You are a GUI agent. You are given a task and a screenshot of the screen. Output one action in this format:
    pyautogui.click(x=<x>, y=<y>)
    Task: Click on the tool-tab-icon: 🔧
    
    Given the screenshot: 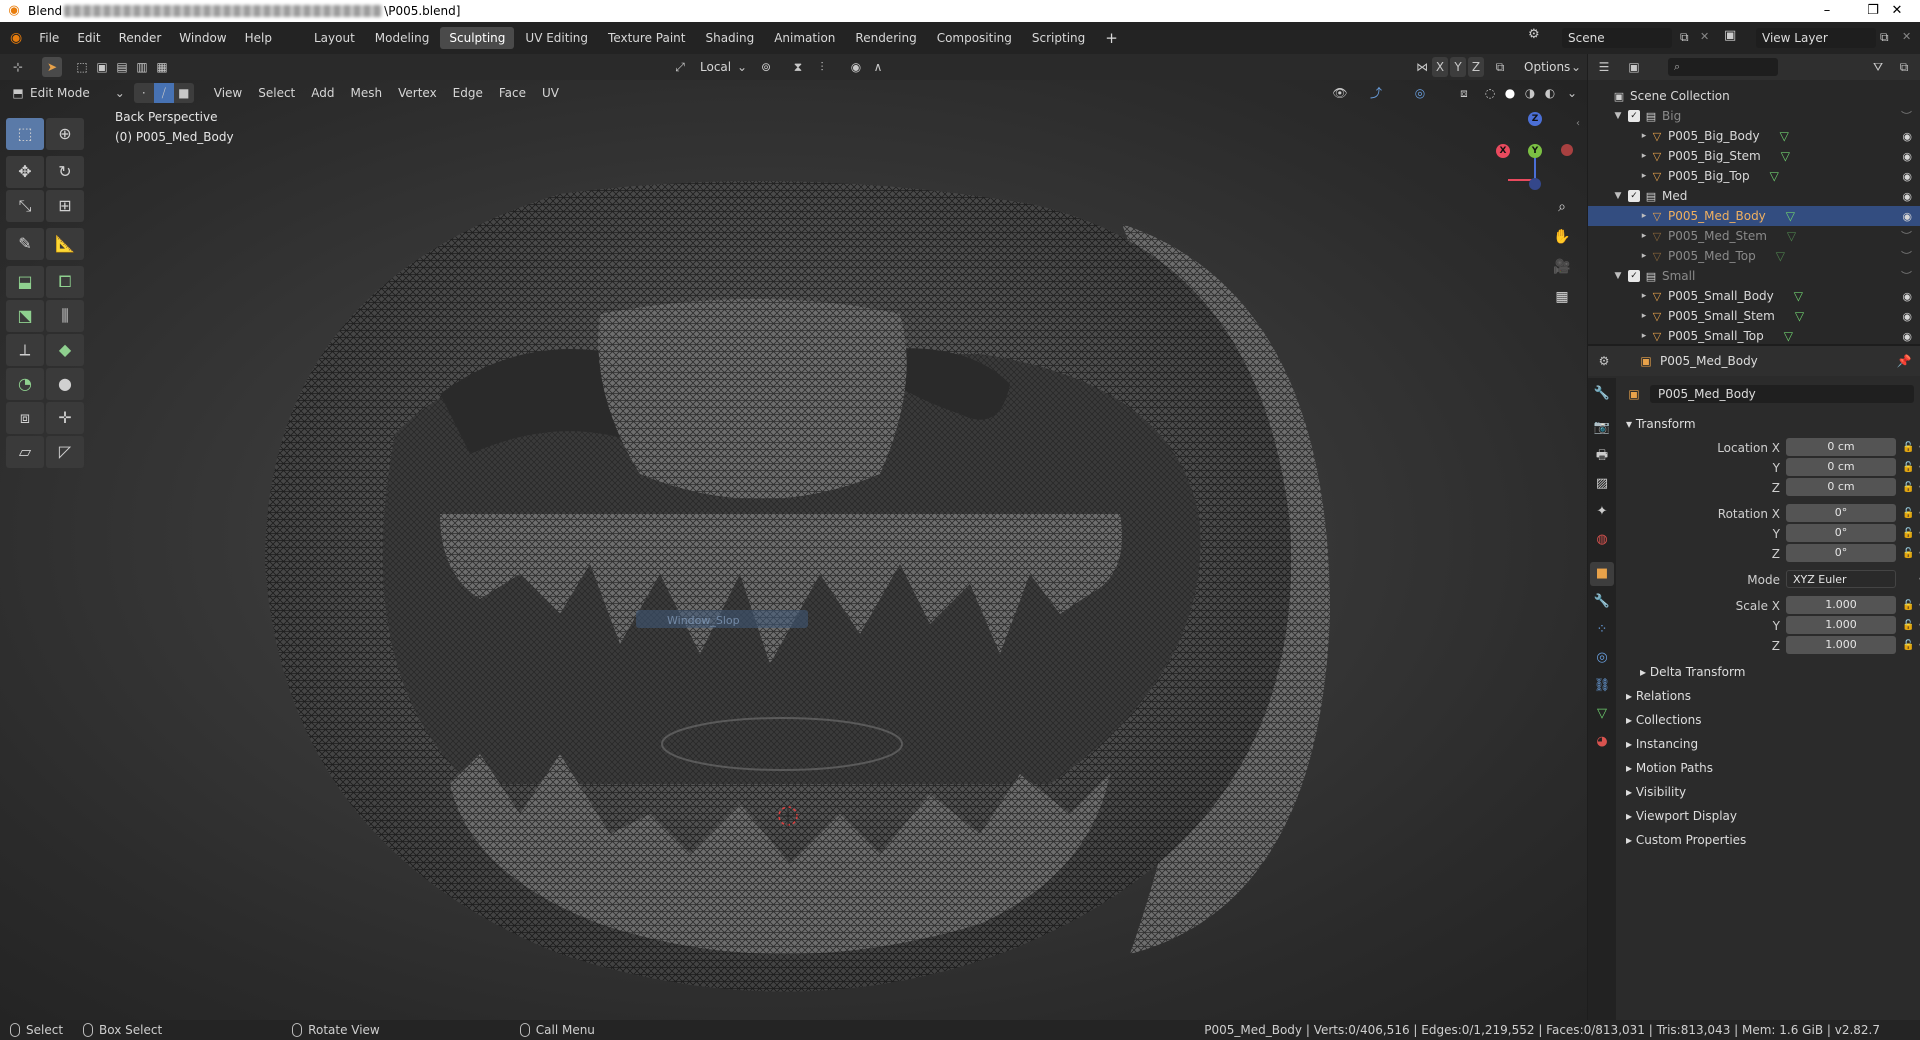 What is the action you would take?
    pyautogui.click(x=1602, y=394)
    